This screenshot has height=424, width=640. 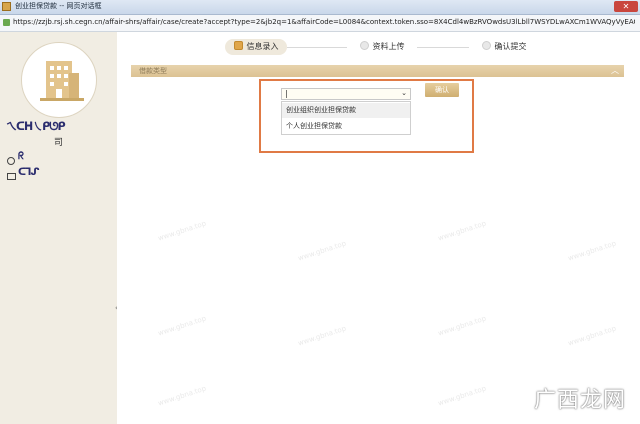 What do you see at coordinates (346, 94) in the screenshot?
I see `loan-type-select: | ⌄` at bounding box center [346, 94].